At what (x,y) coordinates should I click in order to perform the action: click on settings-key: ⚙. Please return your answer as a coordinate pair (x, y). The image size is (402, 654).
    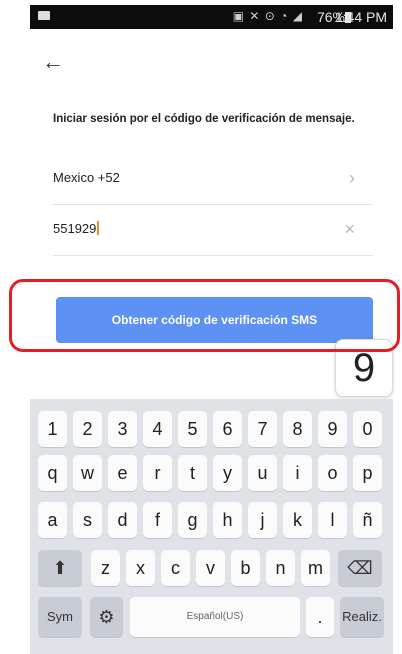
    Looking at the image, I should click on (106, 617).